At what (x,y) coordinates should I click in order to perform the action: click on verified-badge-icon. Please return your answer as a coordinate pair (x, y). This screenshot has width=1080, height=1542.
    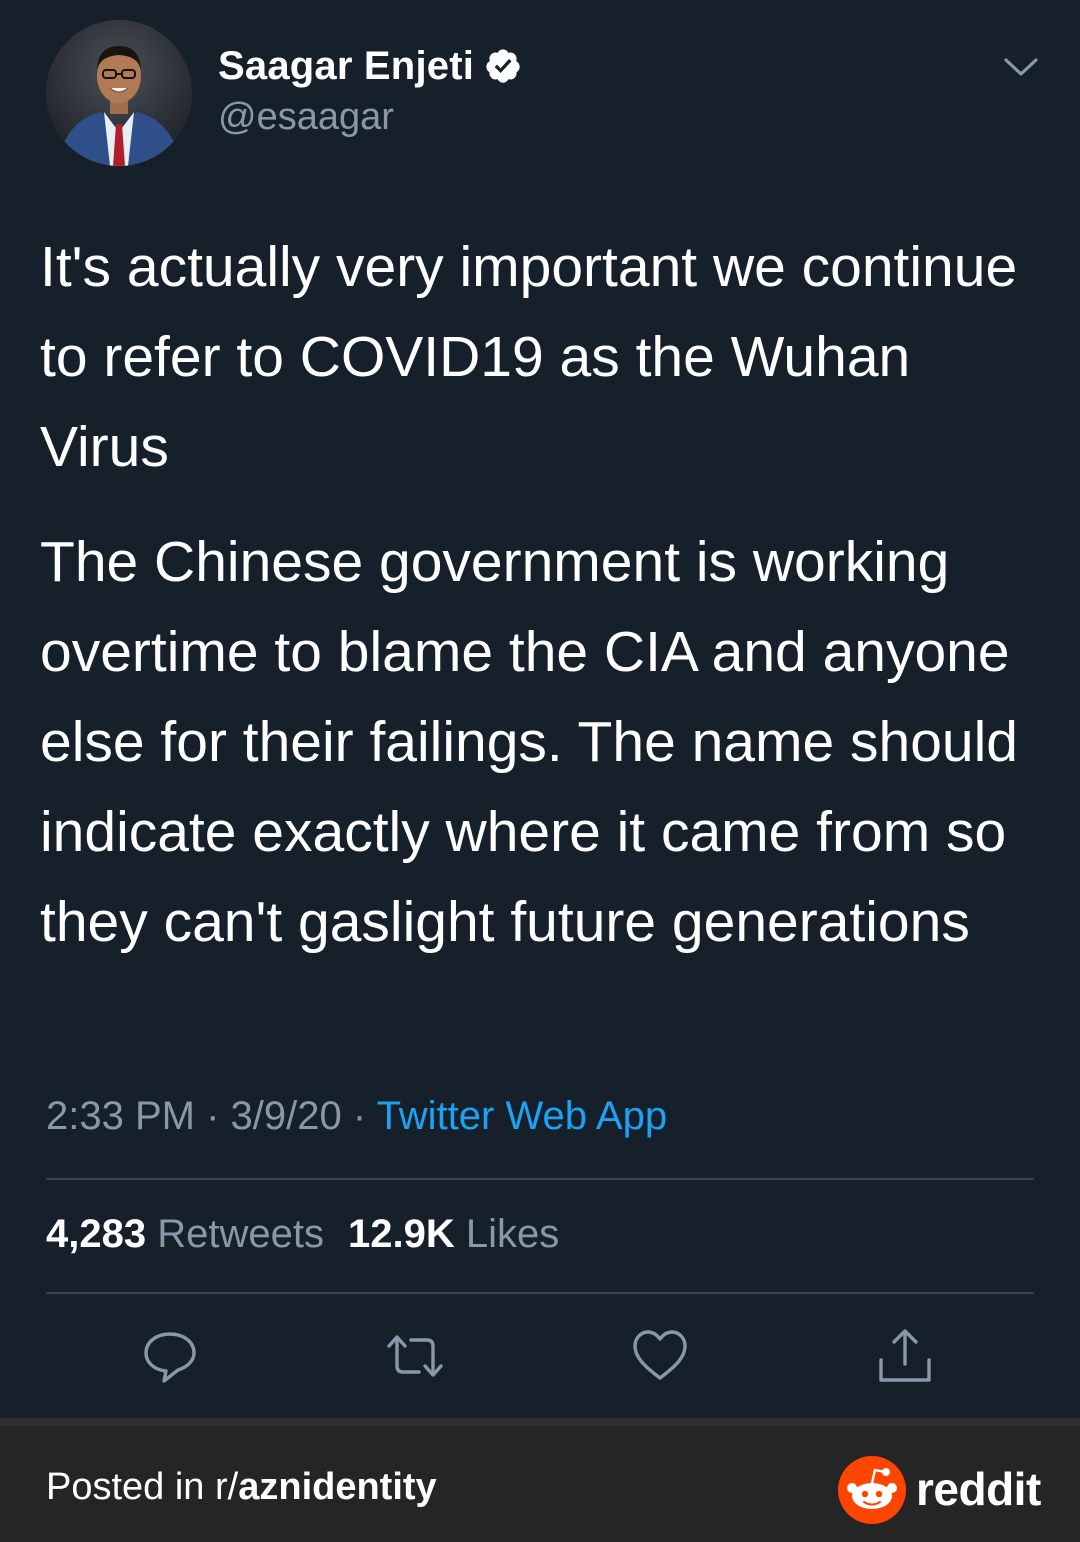
    Looking at the image, I should click on (503, 66).